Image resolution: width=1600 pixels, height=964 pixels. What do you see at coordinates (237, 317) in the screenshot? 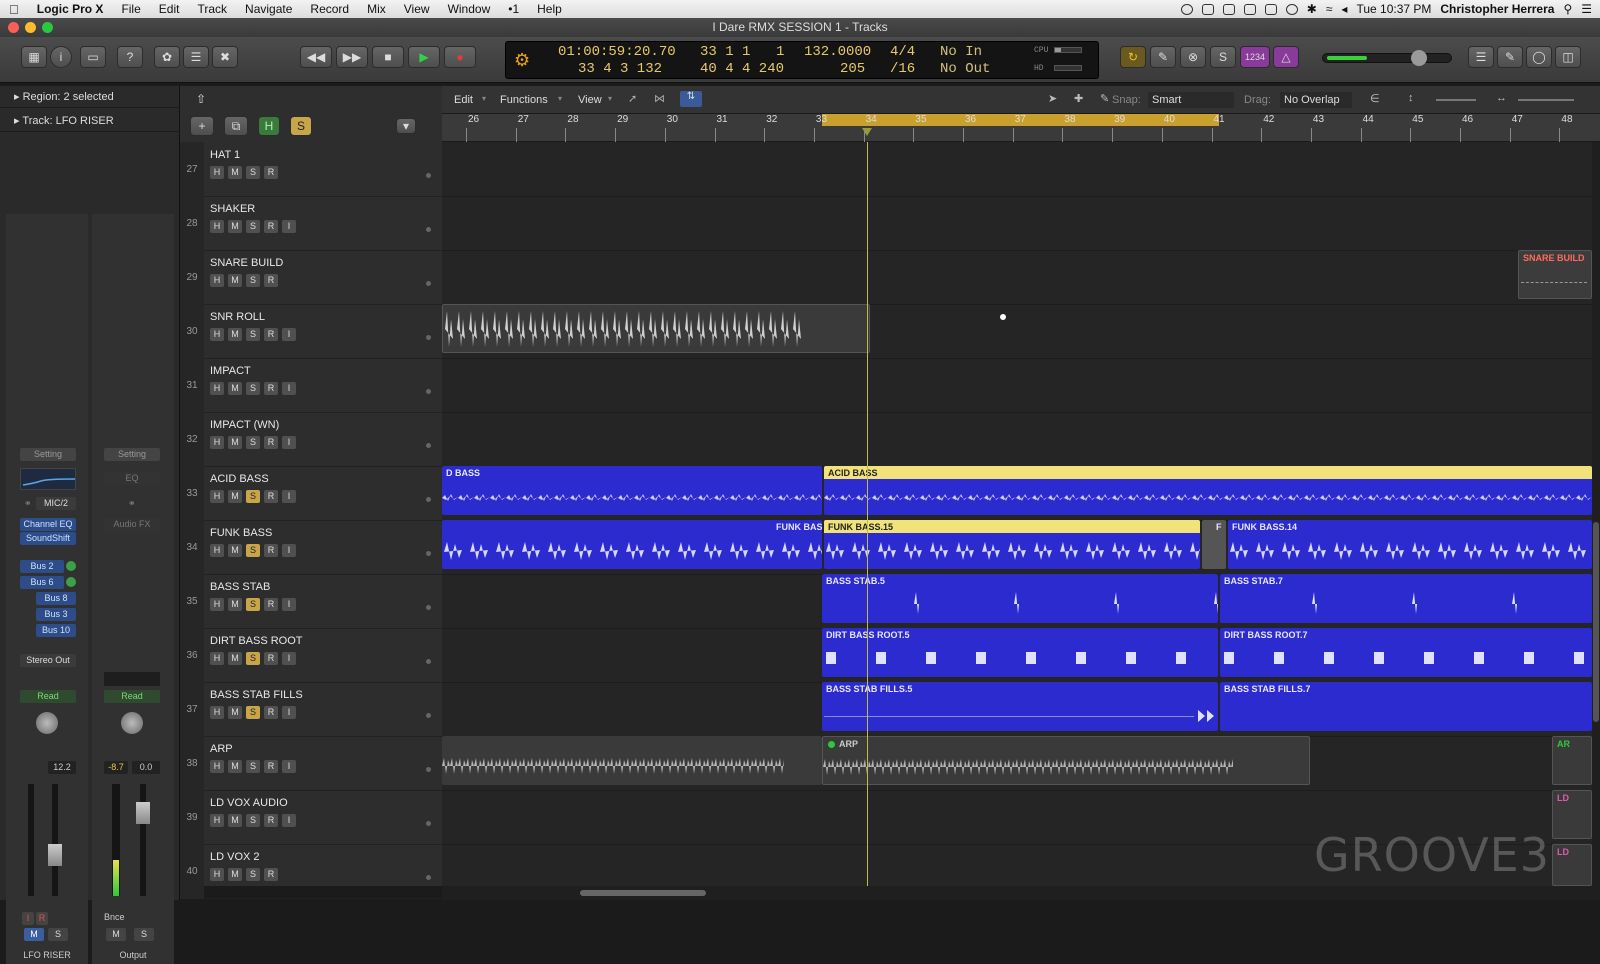
I see `track-name: SNR ROLL` at bounding box center [237, 317].